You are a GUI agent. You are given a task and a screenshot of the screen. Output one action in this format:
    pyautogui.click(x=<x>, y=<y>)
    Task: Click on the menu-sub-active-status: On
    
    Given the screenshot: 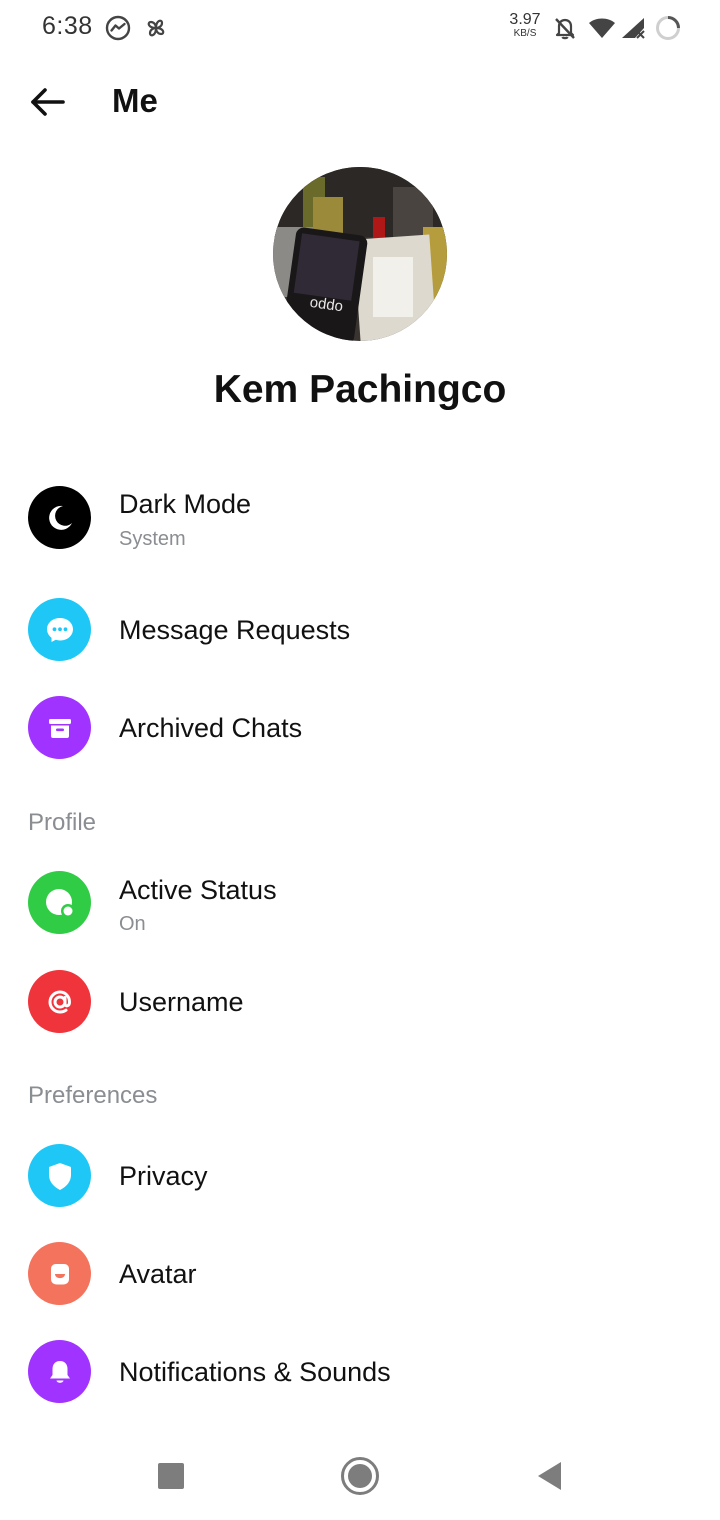 What is the action you would take?
    pyautogui.click(x=132, y=924)
    